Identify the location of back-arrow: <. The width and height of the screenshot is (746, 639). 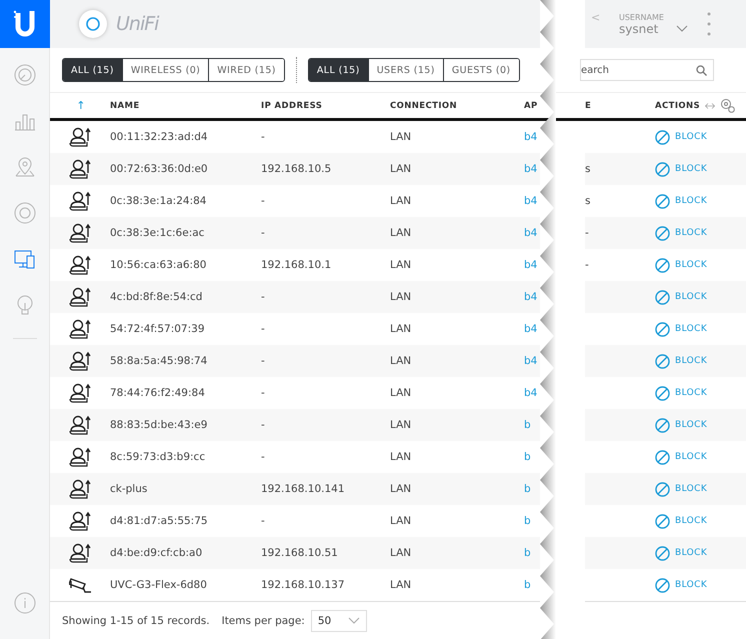
(605, 17).